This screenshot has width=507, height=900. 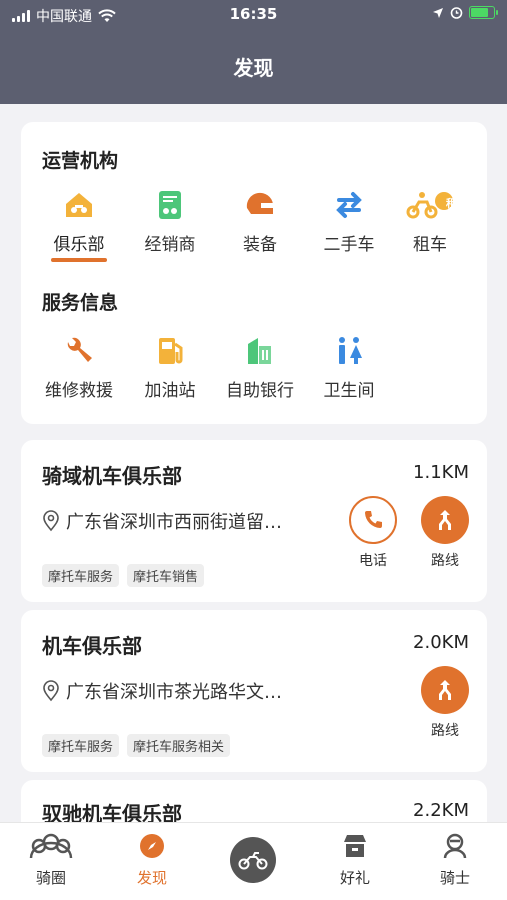 I want to click on category-rental: 租车 租, so click(x=430, y=221).